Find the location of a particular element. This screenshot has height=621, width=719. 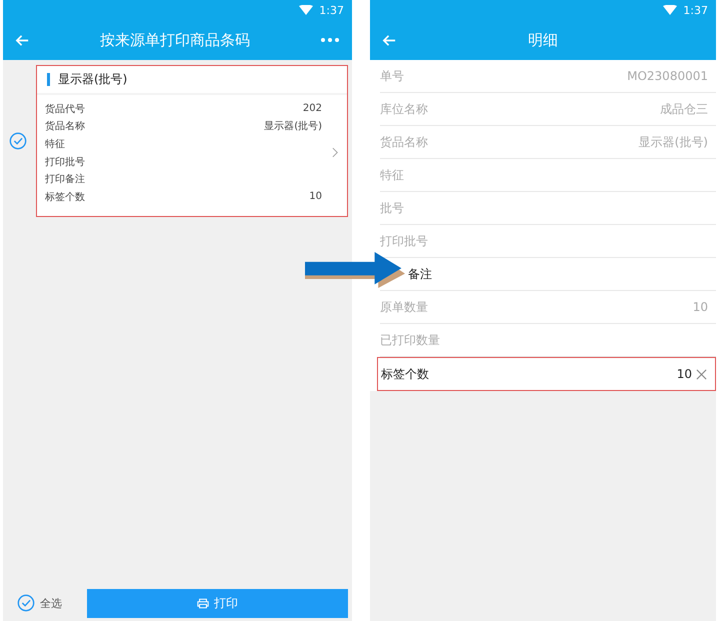

field-label: 特征 is located at coordinates (55, 144).